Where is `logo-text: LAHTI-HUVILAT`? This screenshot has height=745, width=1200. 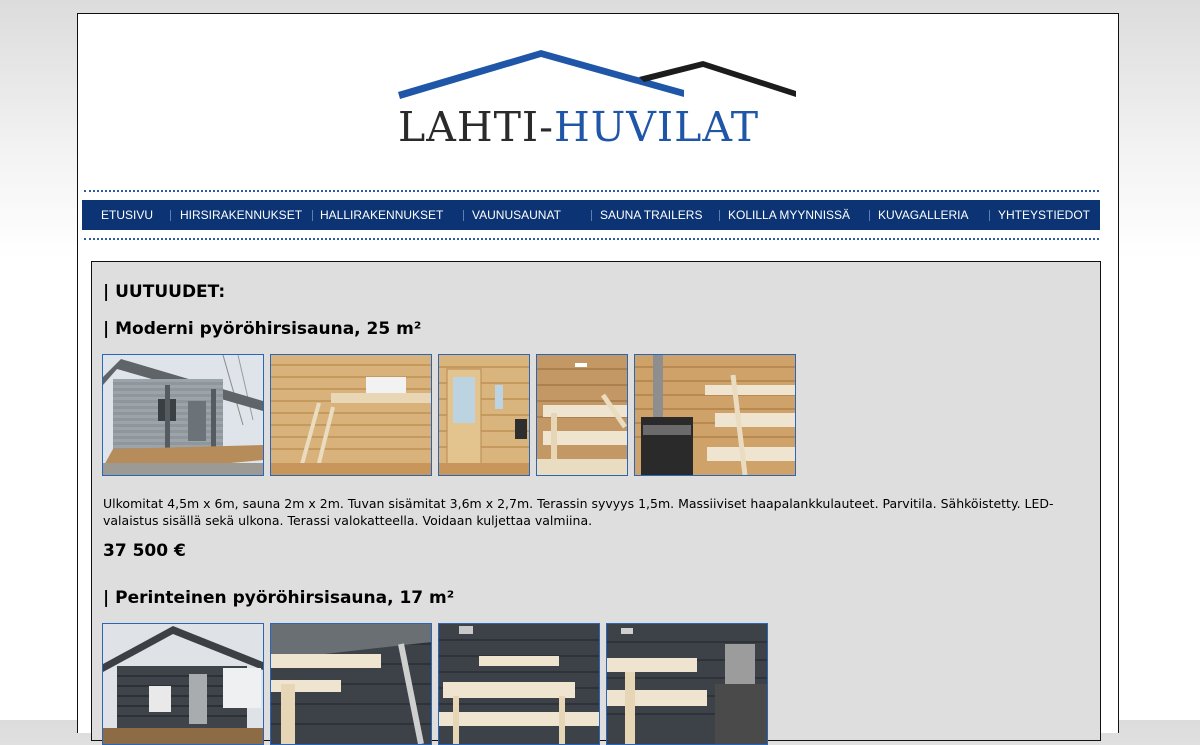 logo-text: LAHTI-HUVILAT is located at coordinates (603, 127).